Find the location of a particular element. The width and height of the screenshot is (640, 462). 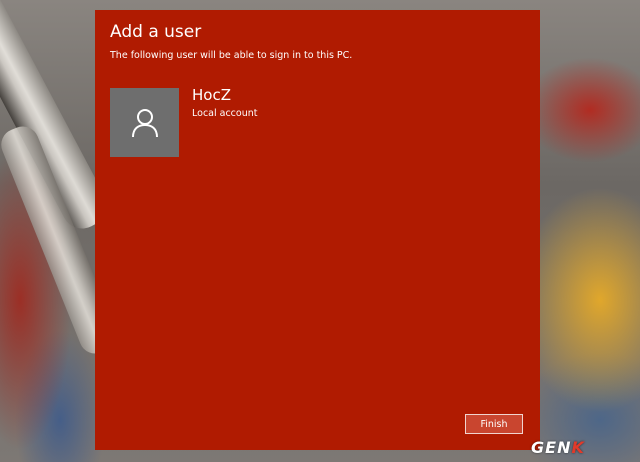

genk-watermark-logo: GENK is located at coordinates (558, 447).